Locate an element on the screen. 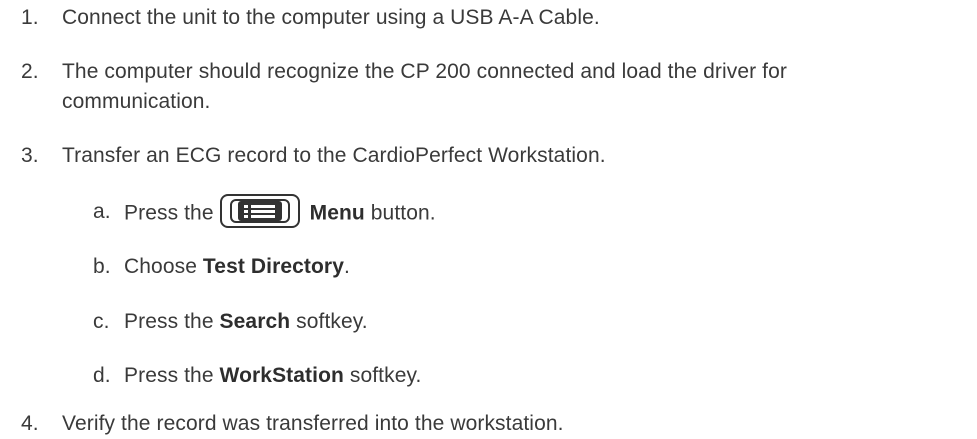 This screenshot has height=439, width=977. substep-text: Press the Menu button. is located at coordinates (280, 211).